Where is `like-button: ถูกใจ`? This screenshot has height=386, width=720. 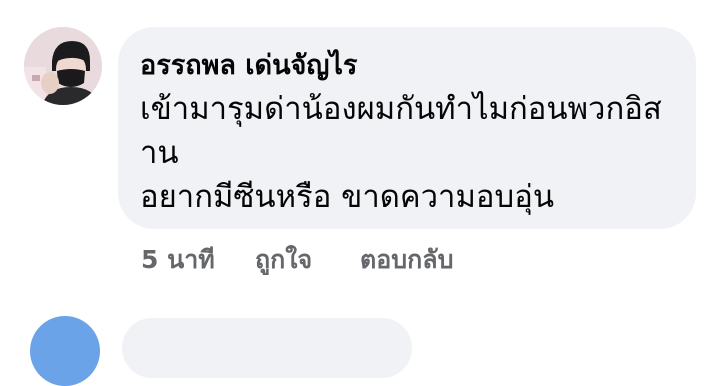 like-button: ถูกใจ is located at coordinates (283, 260).